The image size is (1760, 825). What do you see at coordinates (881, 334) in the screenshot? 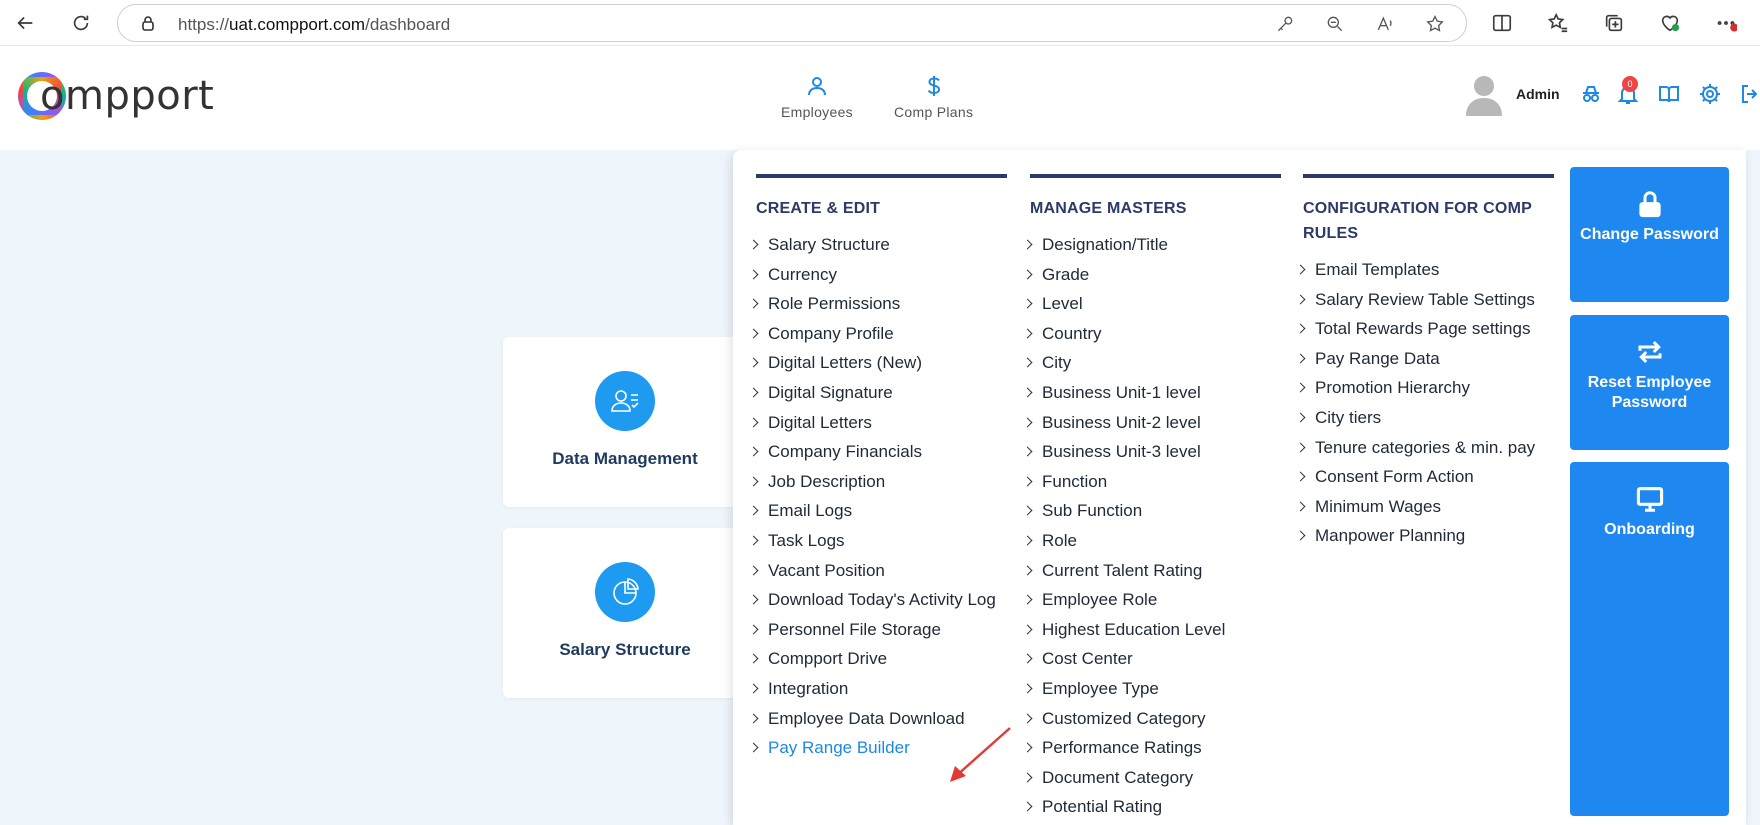
I see `menu-item: Company Profile` at bounding box center [881, 334].